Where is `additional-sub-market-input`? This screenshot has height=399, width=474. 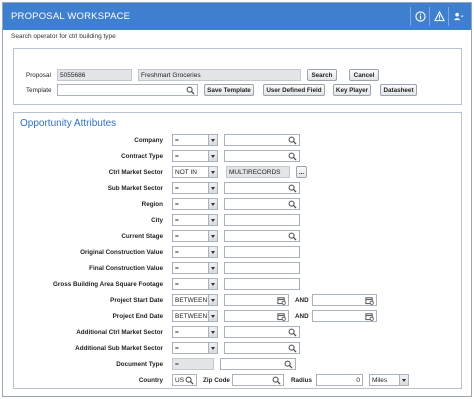 additional-sub-market-input is located at coordinates (262, 348).